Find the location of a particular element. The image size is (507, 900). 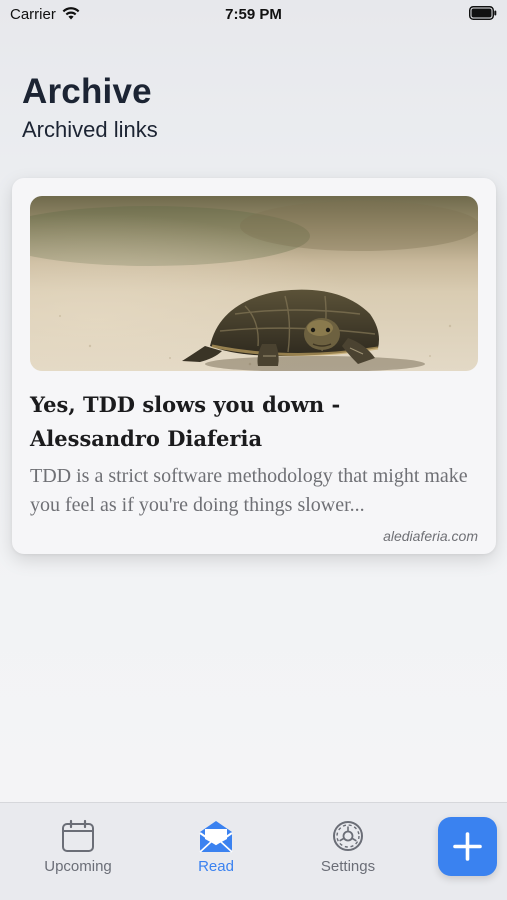

status-bar: Carrier 7:59 PM is located at coordinates (253, 15).